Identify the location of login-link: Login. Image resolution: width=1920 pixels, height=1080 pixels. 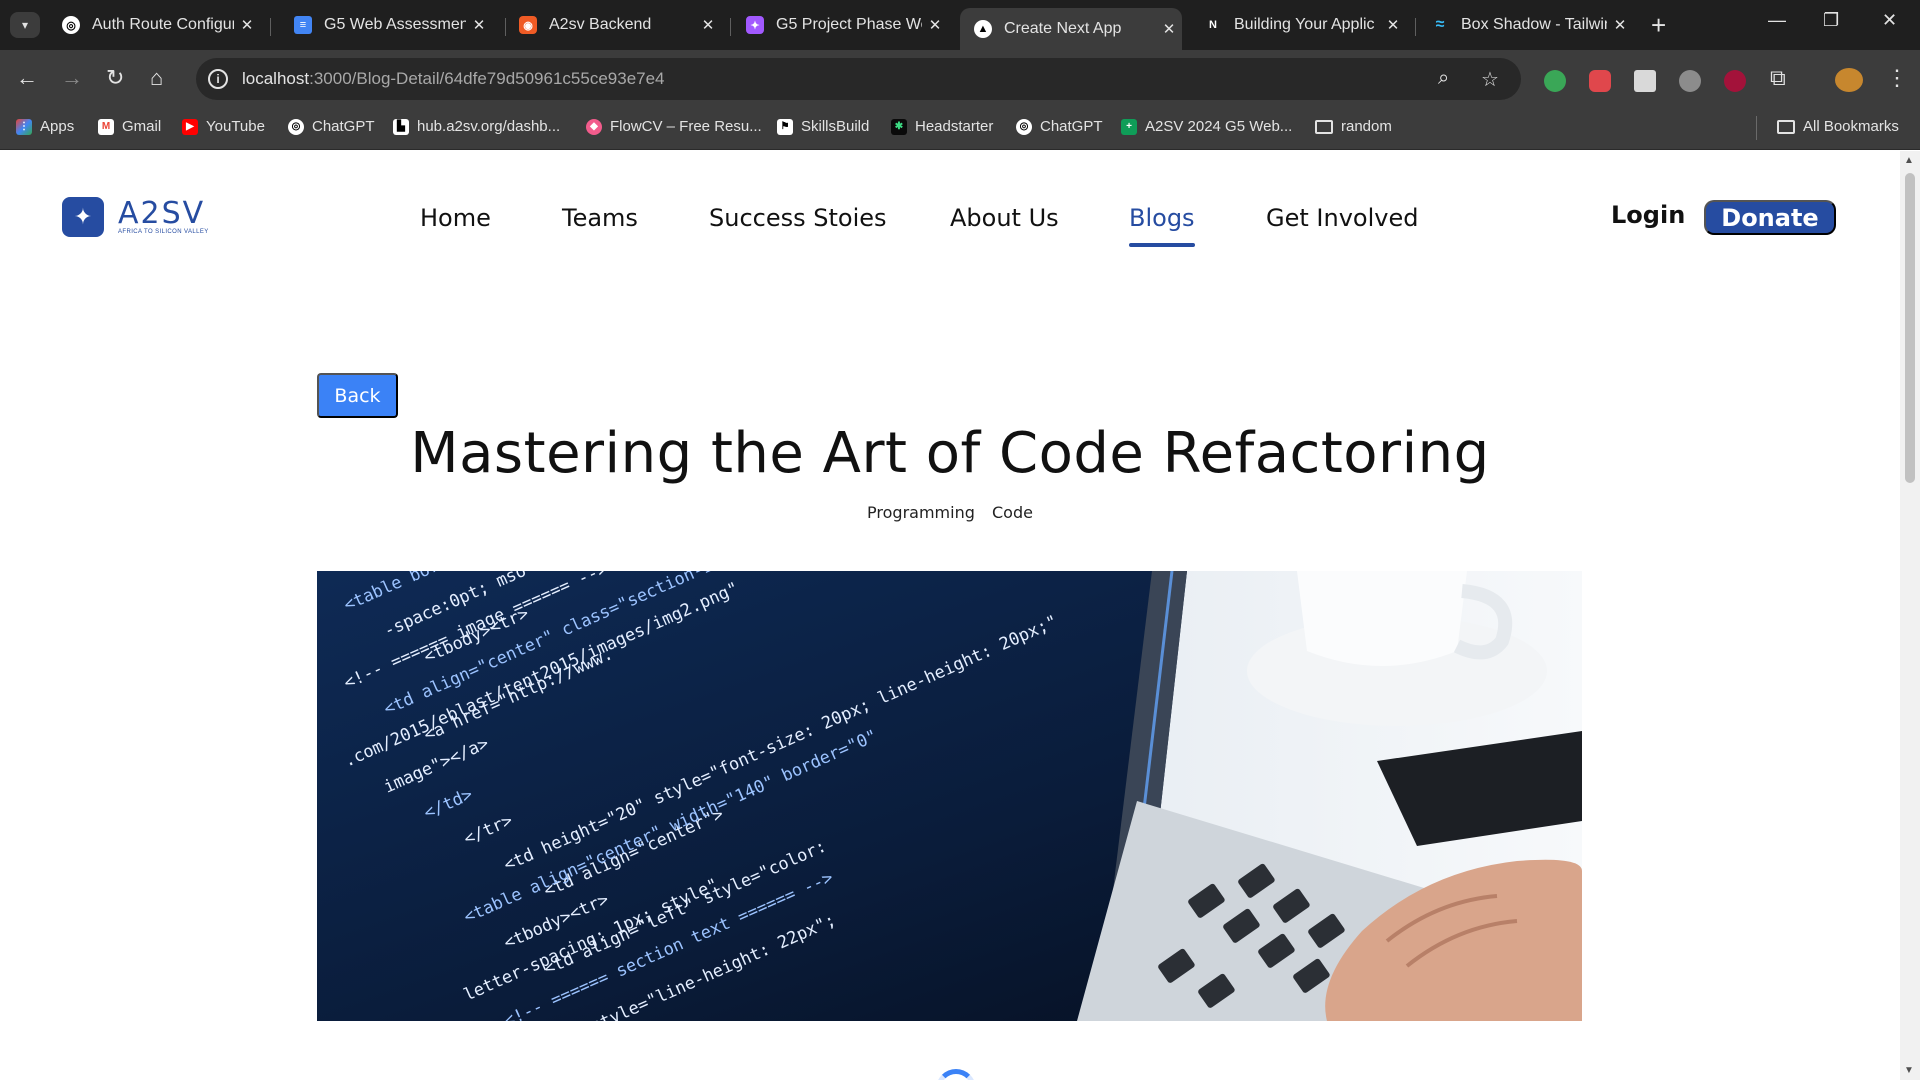
(1648, 215).